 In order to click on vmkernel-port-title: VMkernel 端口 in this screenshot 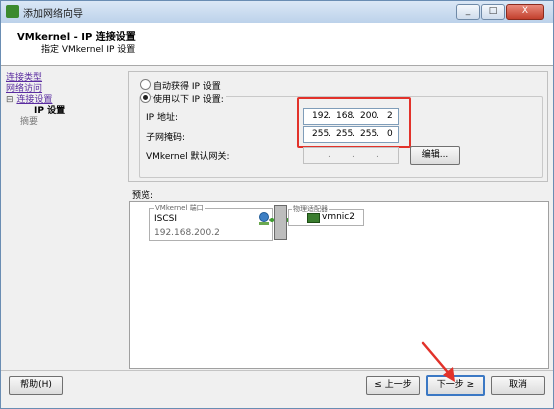, I will do `click(179, 208)`.